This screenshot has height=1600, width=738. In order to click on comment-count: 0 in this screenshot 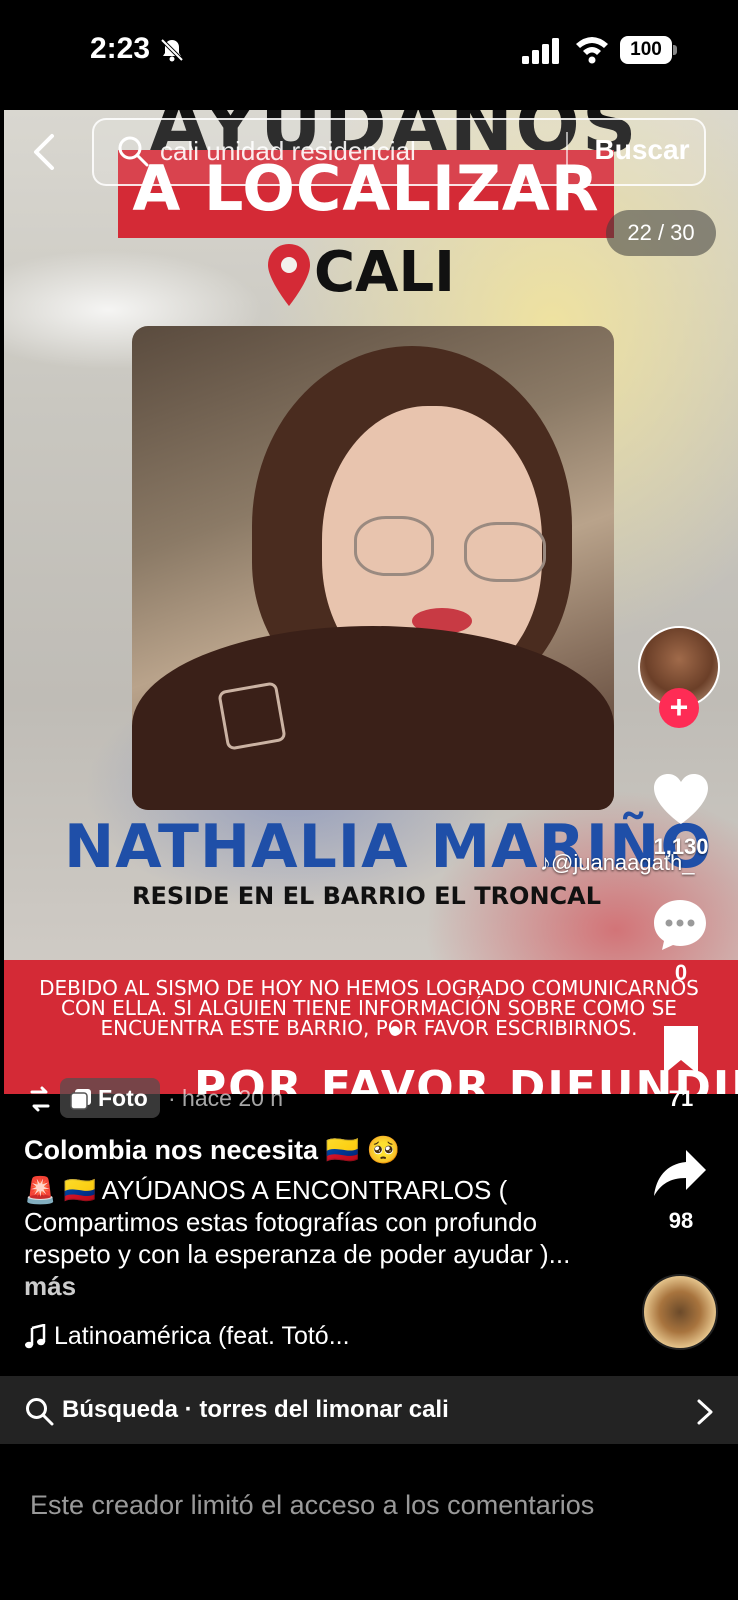, I will do `click(681, 972)`.